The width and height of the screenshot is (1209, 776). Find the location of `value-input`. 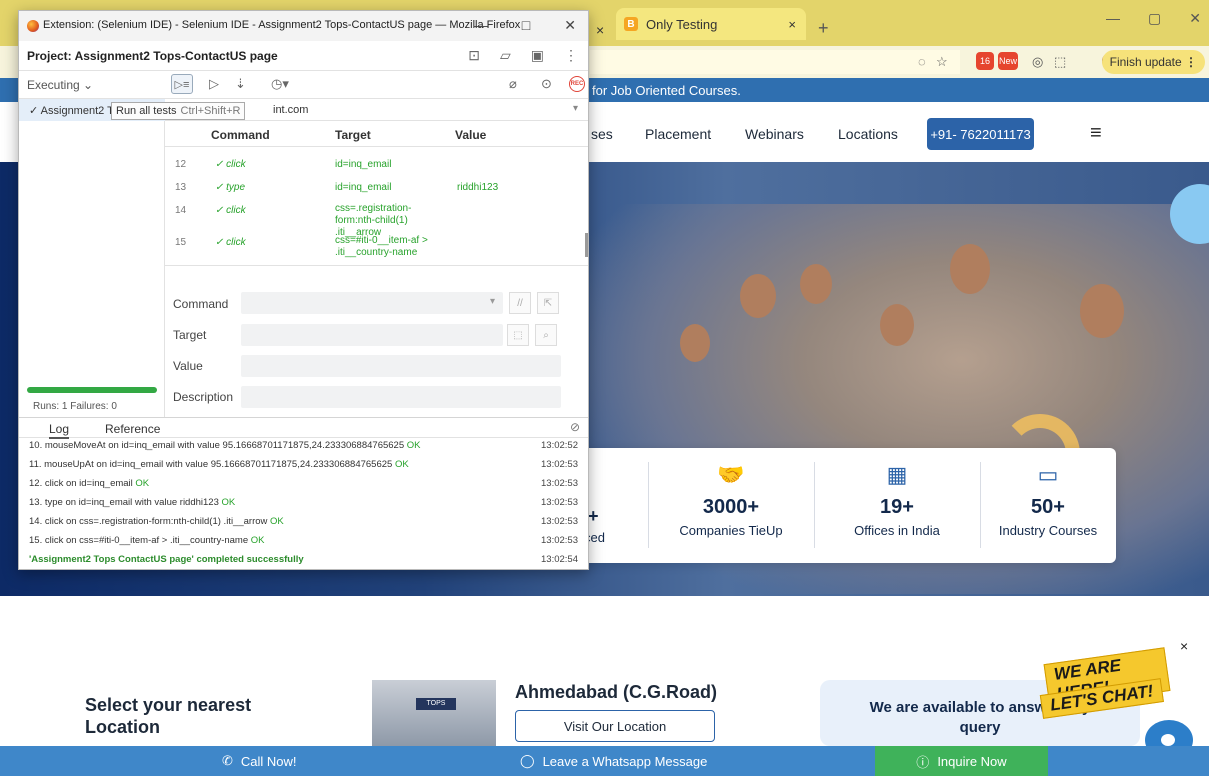

value-input is located at coordinates (401, 366).